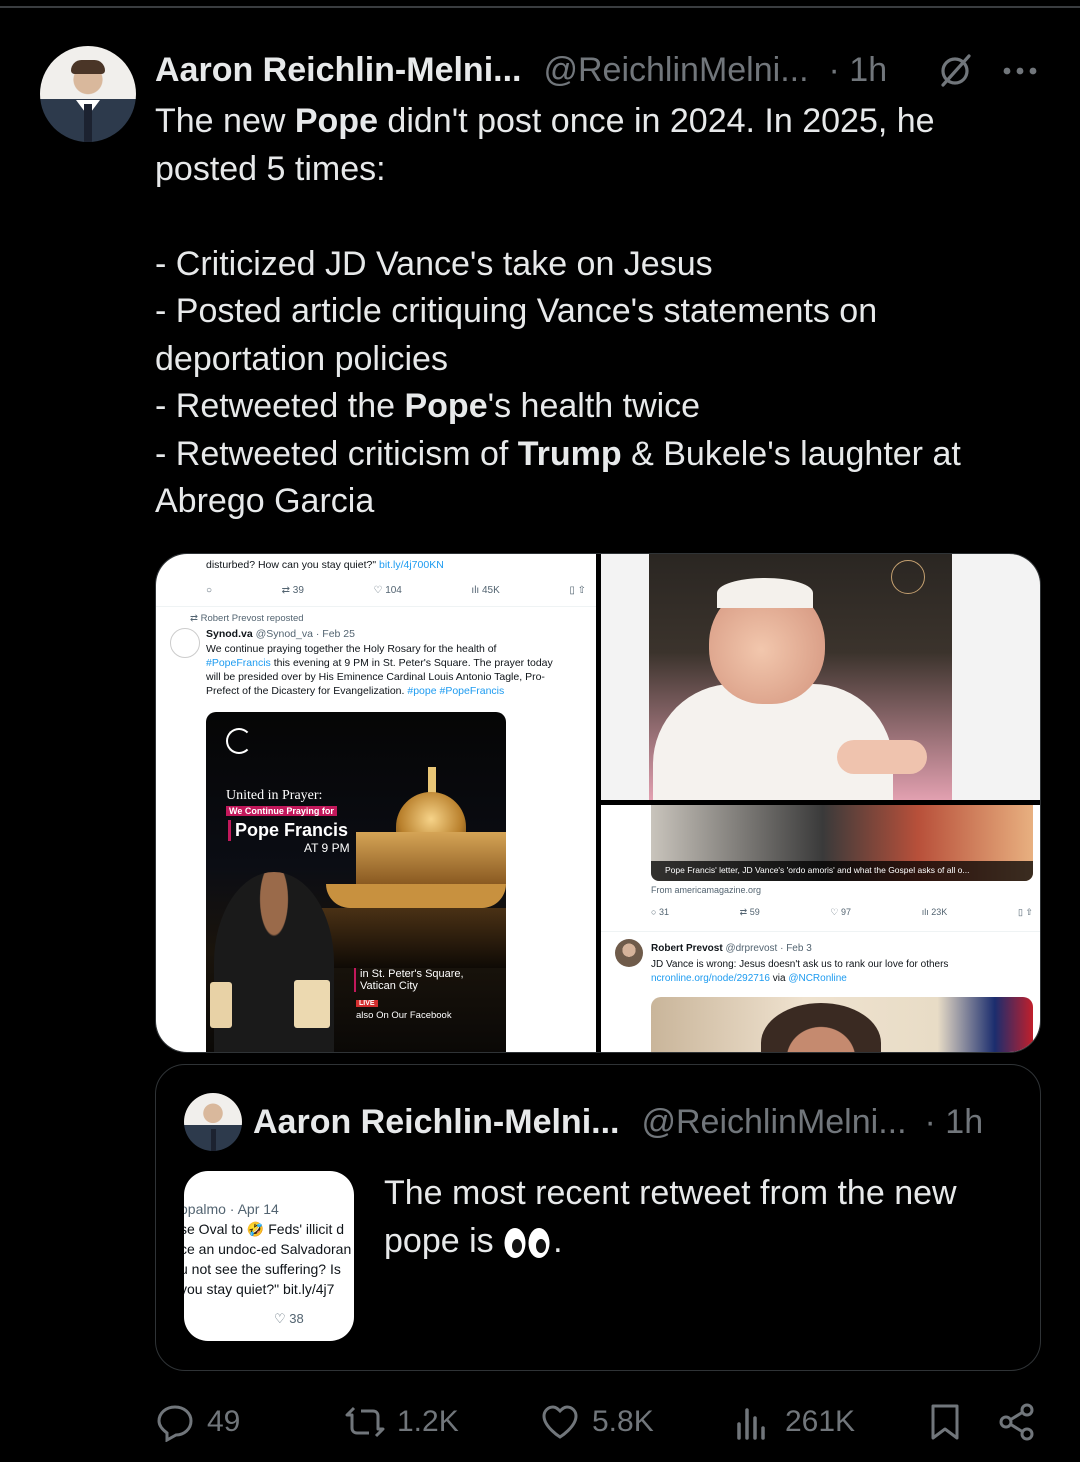 Image resolution: width=1080 pixels, height=1462 pixels. Describe the element at coordinates (270, 168) in the screenshot. I see `tweet-line: posted 5 times:` at that location.